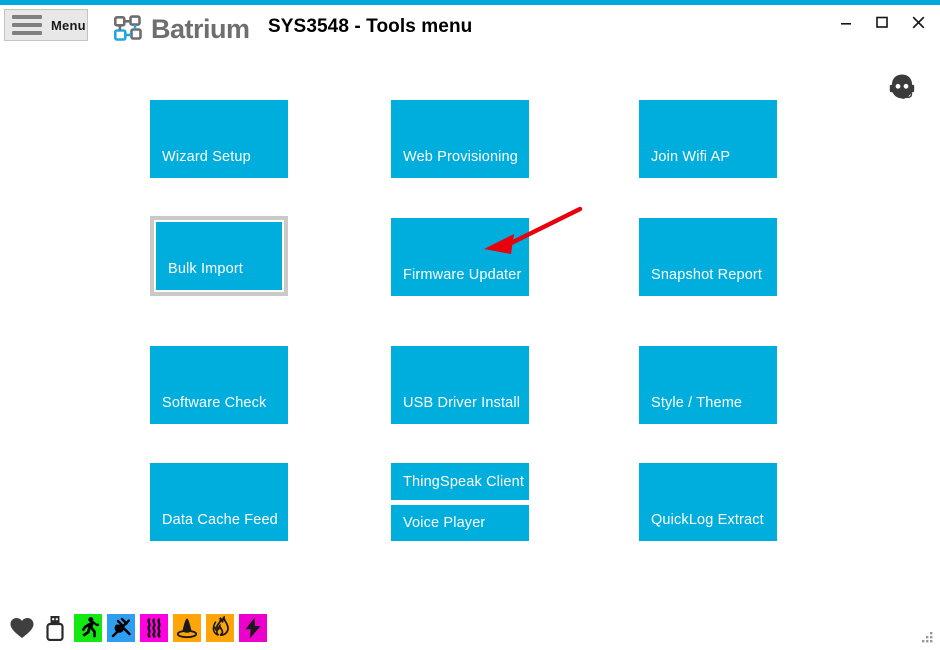 The height and width of the screenshot is (650, 940). Describe the element at coordinates (206, 156) in the screenshot. I see `tile-label: Wizard Setup` at that location.